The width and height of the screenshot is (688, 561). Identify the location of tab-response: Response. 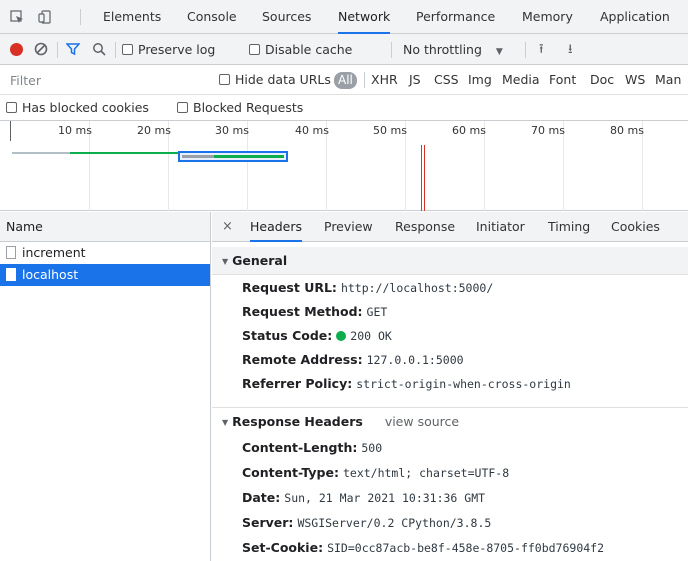
(425, 227).